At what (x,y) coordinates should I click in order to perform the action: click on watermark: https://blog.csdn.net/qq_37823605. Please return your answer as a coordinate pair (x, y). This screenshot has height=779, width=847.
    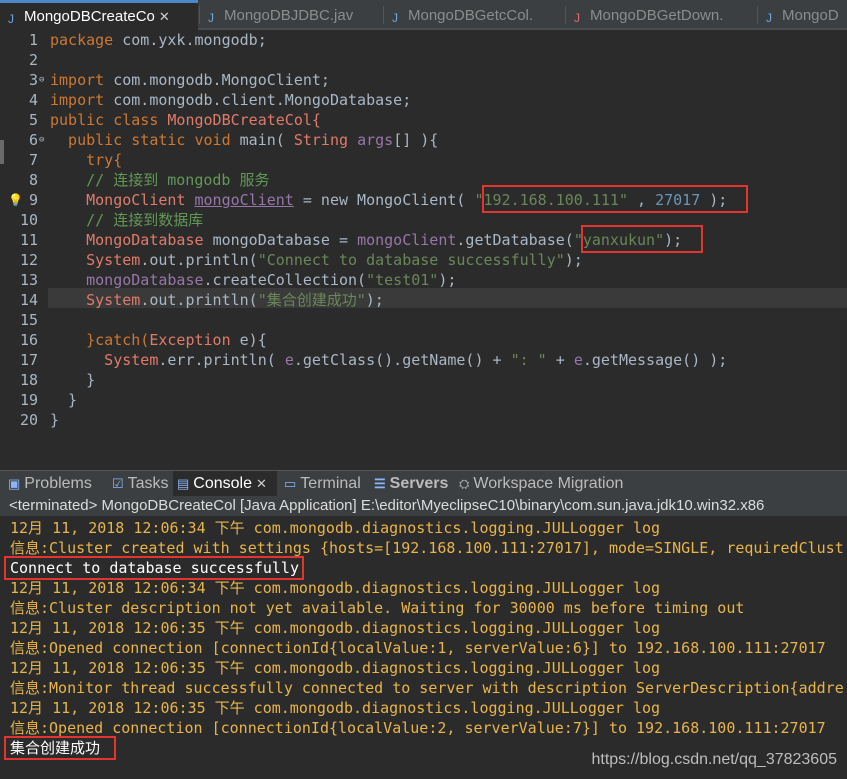
    Looking at the image, I should click on (714, 759).